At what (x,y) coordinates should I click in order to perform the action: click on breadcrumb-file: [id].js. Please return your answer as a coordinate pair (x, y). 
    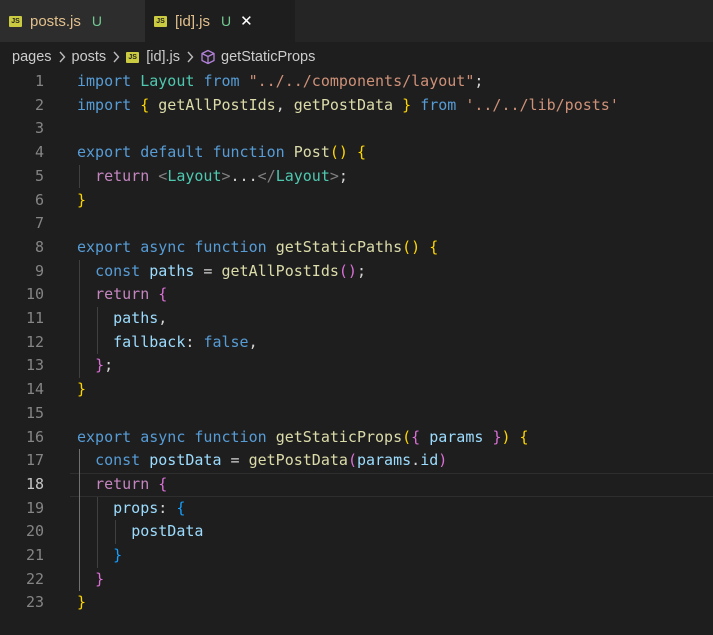
    Looking at the image, I should click on (163, 57).